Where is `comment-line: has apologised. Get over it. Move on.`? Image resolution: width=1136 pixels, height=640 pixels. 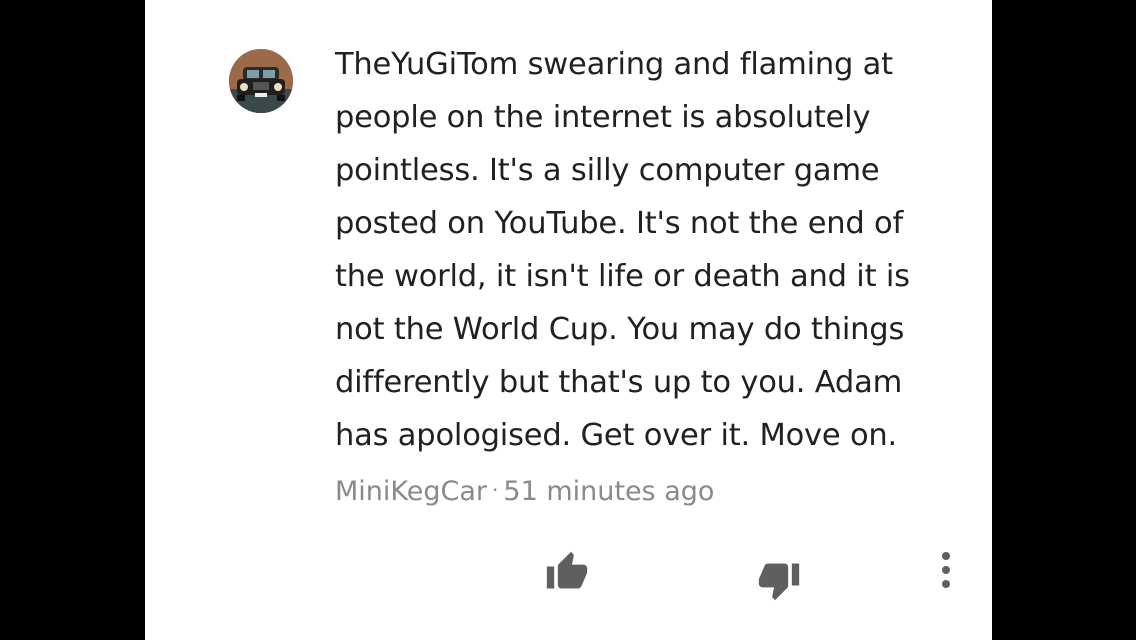
comment-line: has apologised. Get over it. Move on. is located at coordinates (616, 435).